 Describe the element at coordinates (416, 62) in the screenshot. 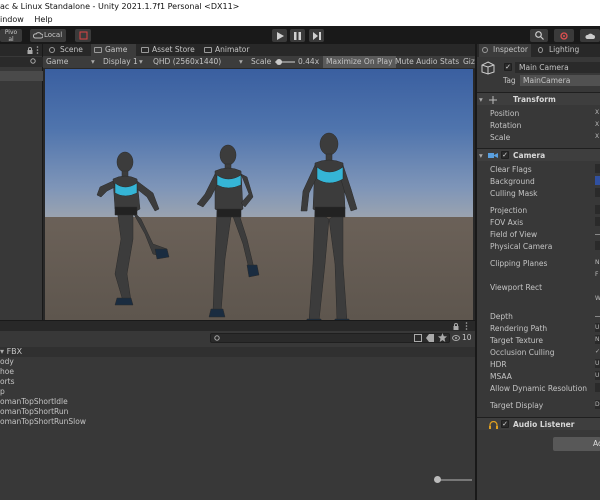

I see `mute-audio-toggle: Mute Audio` at that location.